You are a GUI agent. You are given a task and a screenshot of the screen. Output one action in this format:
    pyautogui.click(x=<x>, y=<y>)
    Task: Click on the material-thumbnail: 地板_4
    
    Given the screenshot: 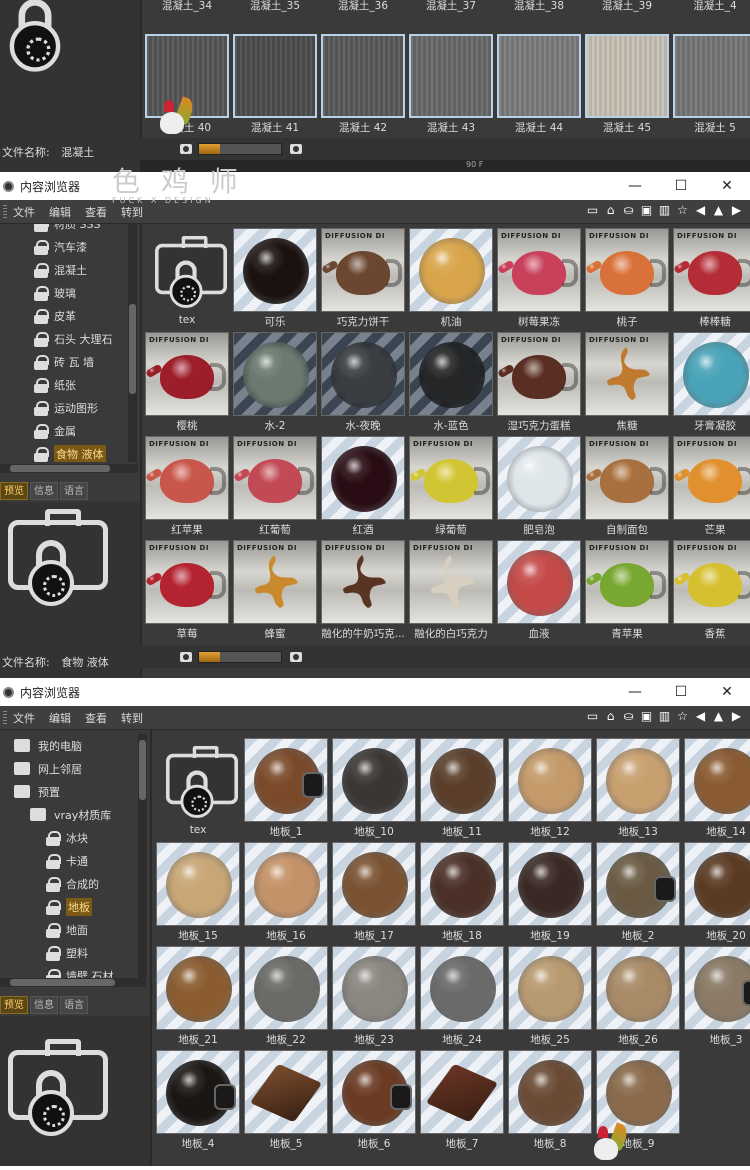 What is the action you would take?
    pyautogui.click(x=198, y=1100)
    